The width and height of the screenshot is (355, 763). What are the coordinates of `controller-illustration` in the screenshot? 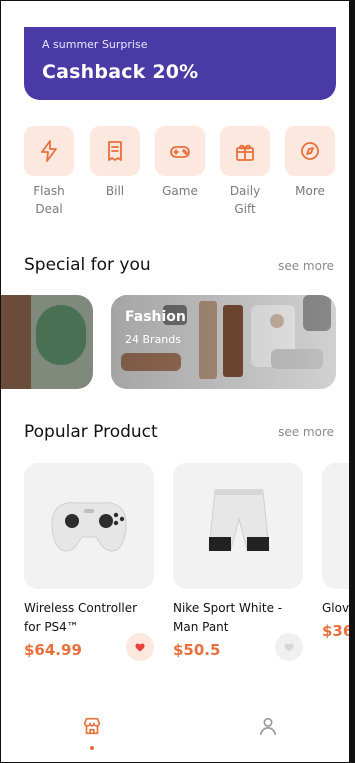 It's located at (89, 526).